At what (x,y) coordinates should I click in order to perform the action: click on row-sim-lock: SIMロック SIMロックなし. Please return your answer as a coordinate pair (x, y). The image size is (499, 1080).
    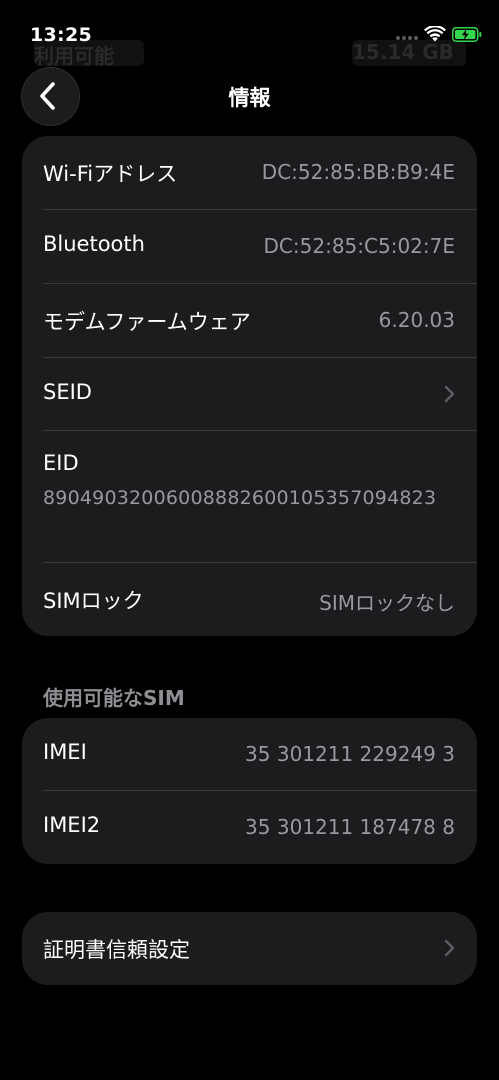
    Looking at the image, I should click on (249, 599).